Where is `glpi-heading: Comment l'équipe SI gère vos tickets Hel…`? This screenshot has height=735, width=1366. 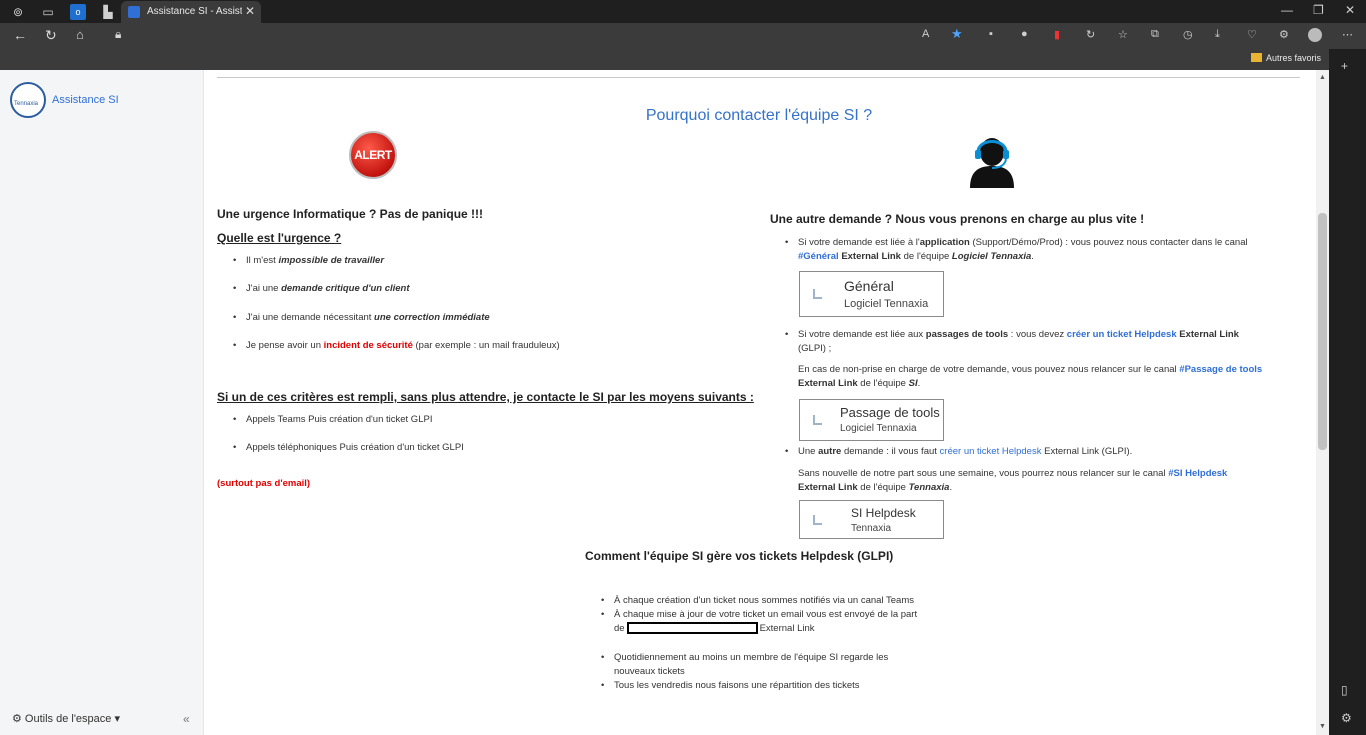
glpi-heading: Comment l'équipe SI gère vos tickets Hel… is located at coordinates (739, 556).